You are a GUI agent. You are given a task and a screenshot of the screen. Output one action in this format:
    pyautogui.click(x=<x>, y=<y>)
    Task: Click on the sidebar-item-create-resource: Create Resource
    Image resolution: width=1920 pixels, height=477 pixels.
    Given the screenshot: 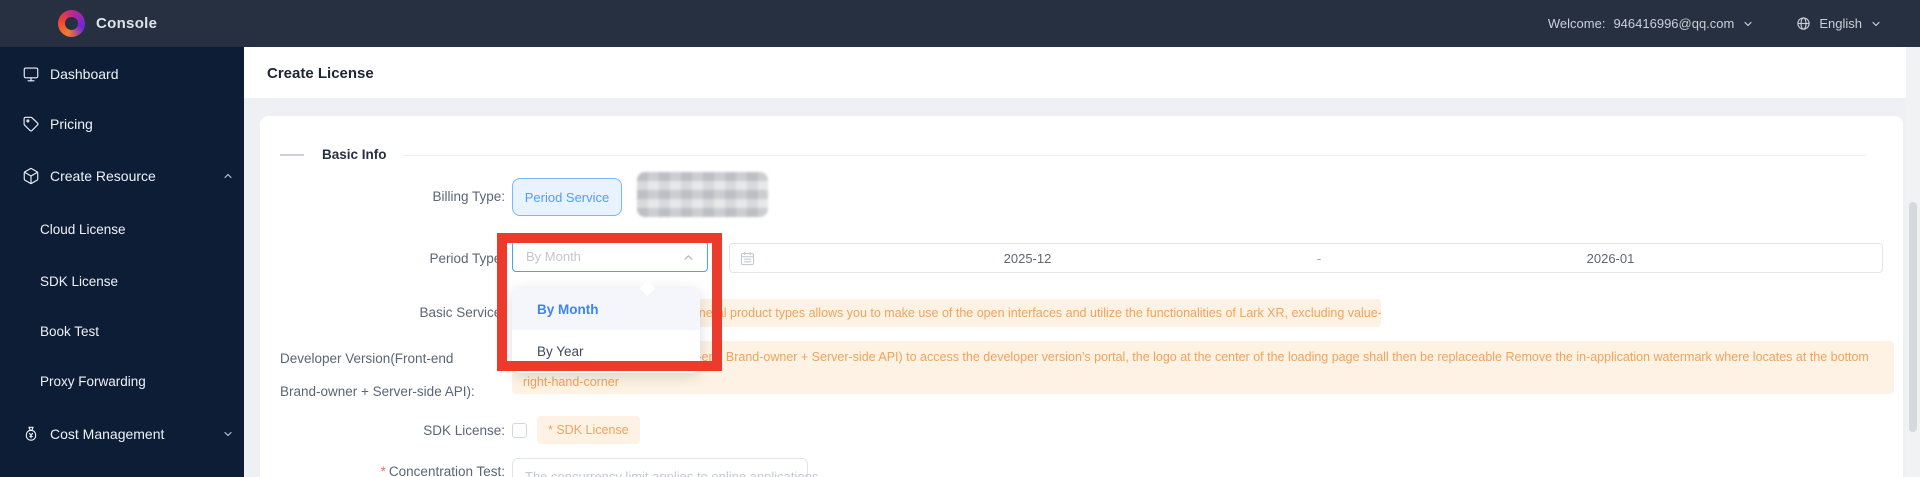 What is the action you would take?
    pyautogui.click(x=122, y=176)
    